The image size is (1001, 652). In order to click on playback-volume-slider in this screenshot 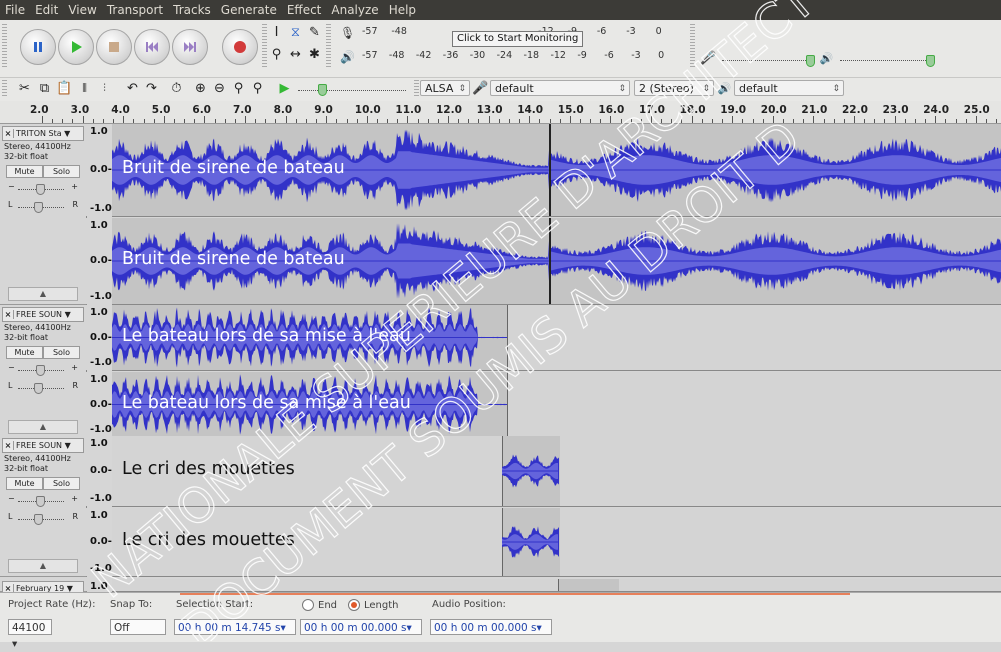, I will do `click(930, 61)`.